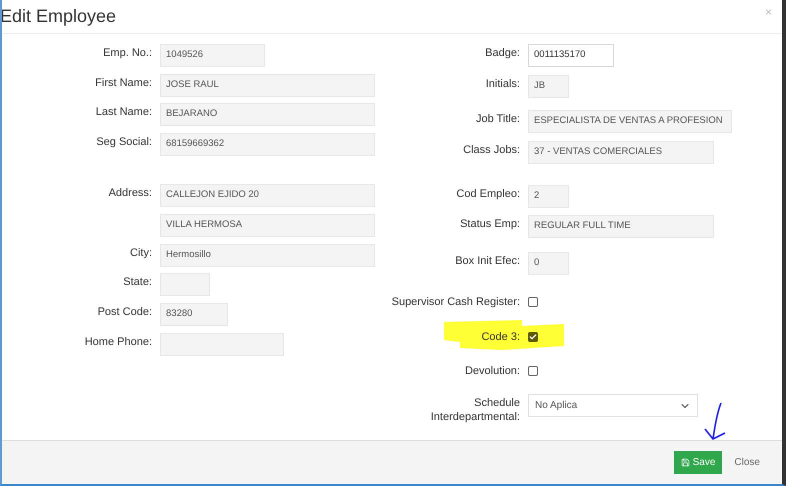  Describe the element at coordinates (490, 224) in the screenshot. I see `field-label: Status Emp:` at that location.